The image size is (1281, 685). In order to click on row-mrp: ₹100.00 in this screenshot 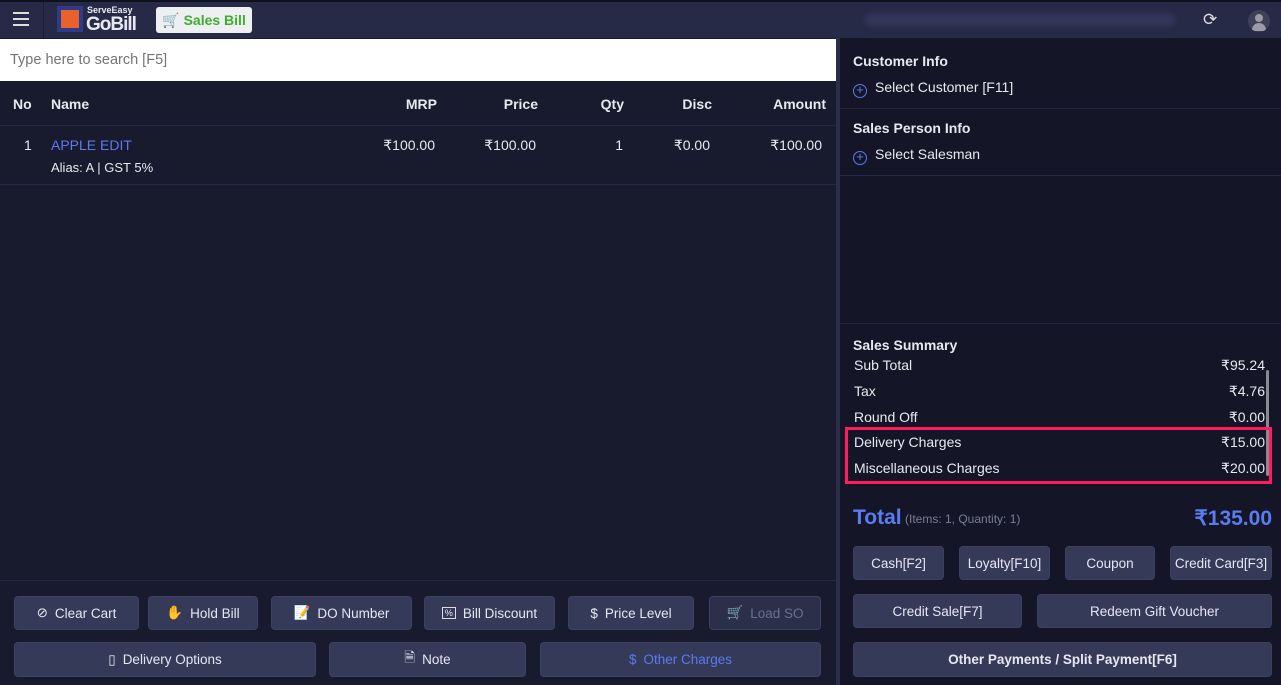, I will do `click(409, 145)`.